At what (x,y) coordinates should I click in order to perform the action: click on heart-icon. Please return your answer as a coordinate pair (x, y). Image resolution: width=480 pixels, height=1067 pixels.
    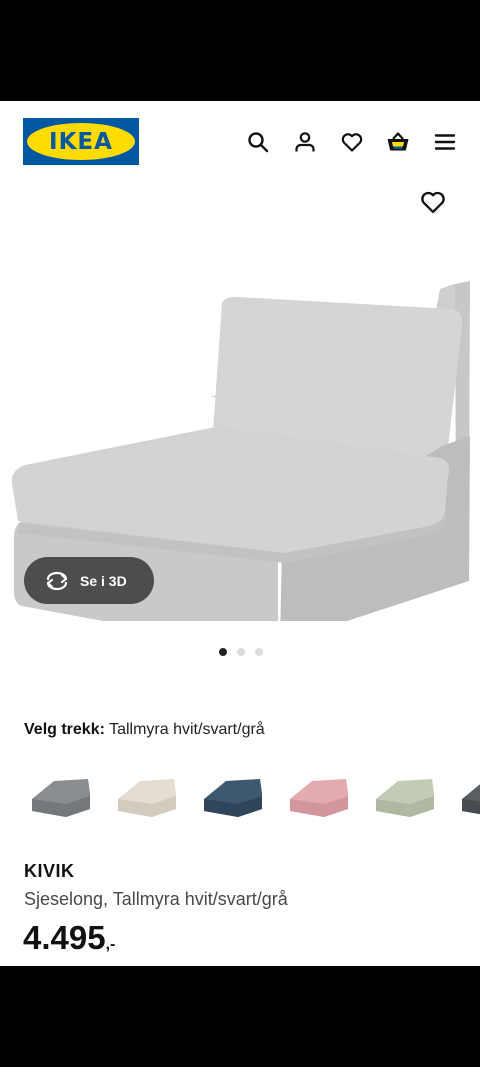
    Looking at the image, I should click on (352, 142).